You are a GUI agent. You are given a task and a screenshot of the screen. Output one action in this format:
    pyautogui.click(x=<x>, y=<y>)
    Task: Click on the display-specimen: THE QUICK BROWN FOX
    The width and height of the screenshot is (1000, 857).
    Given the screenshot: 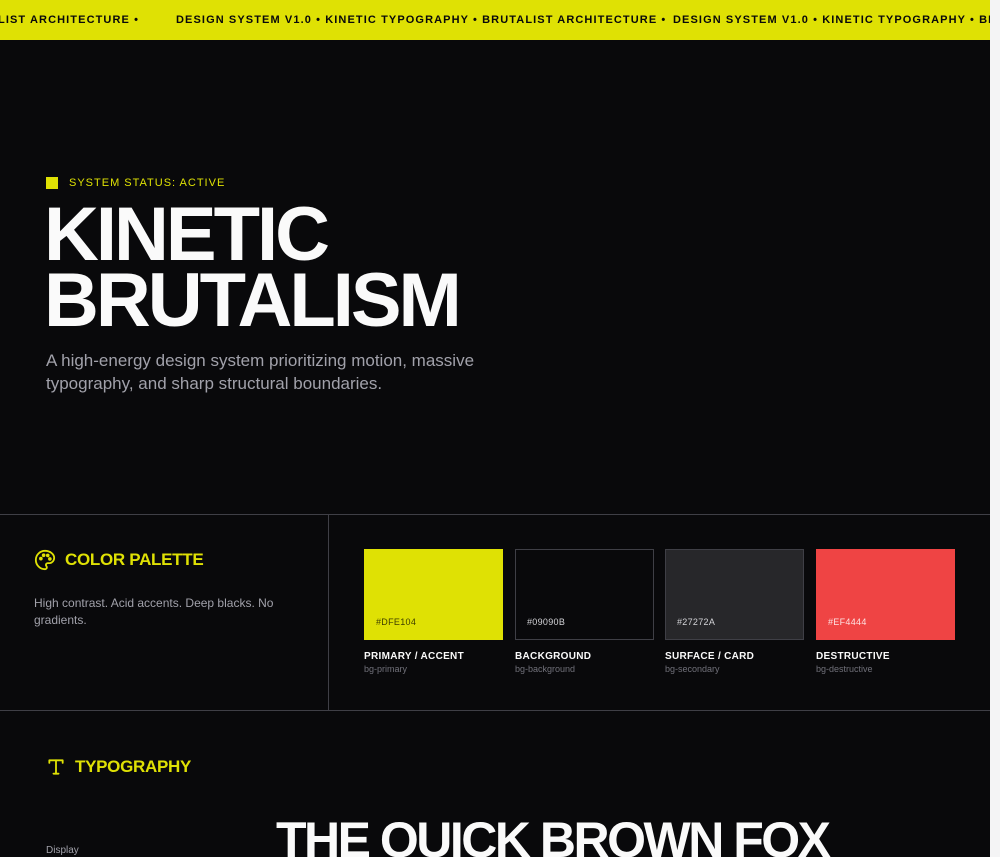 What is the action you would take?
    pyautogui.click(x=553, y=834)
    